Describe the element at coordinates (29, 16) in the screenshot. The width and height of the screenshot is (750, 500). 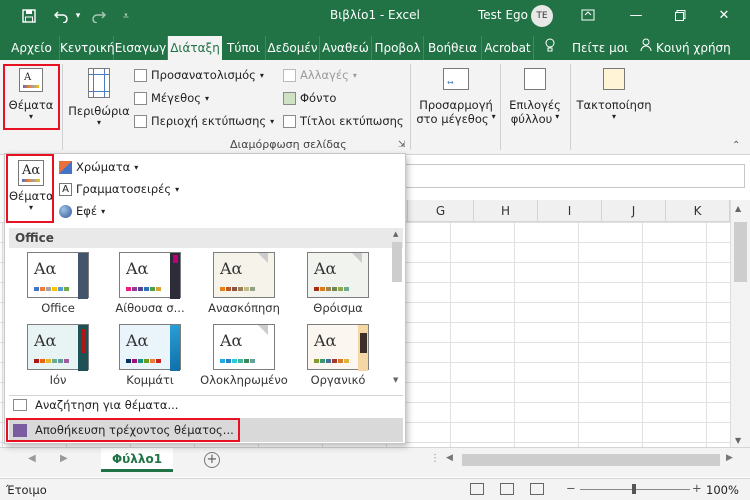
I see `save-icon` at that location.